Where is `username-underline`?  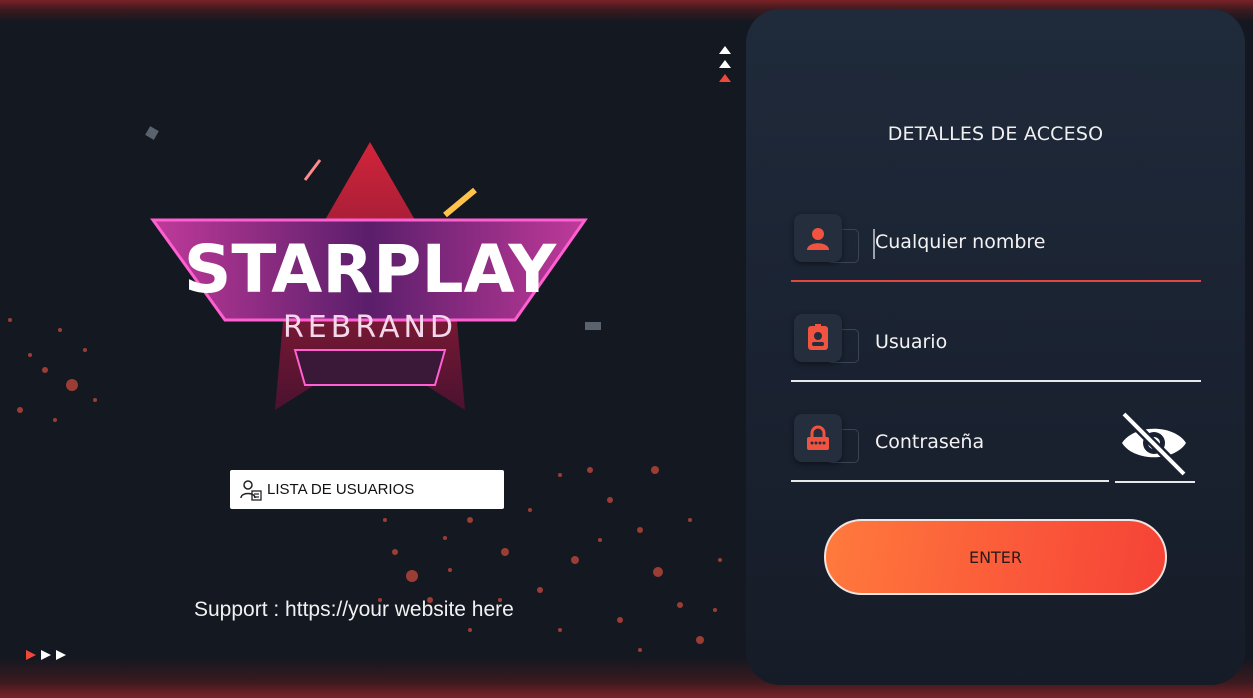
username-underline is located at coordinates (996, 381).